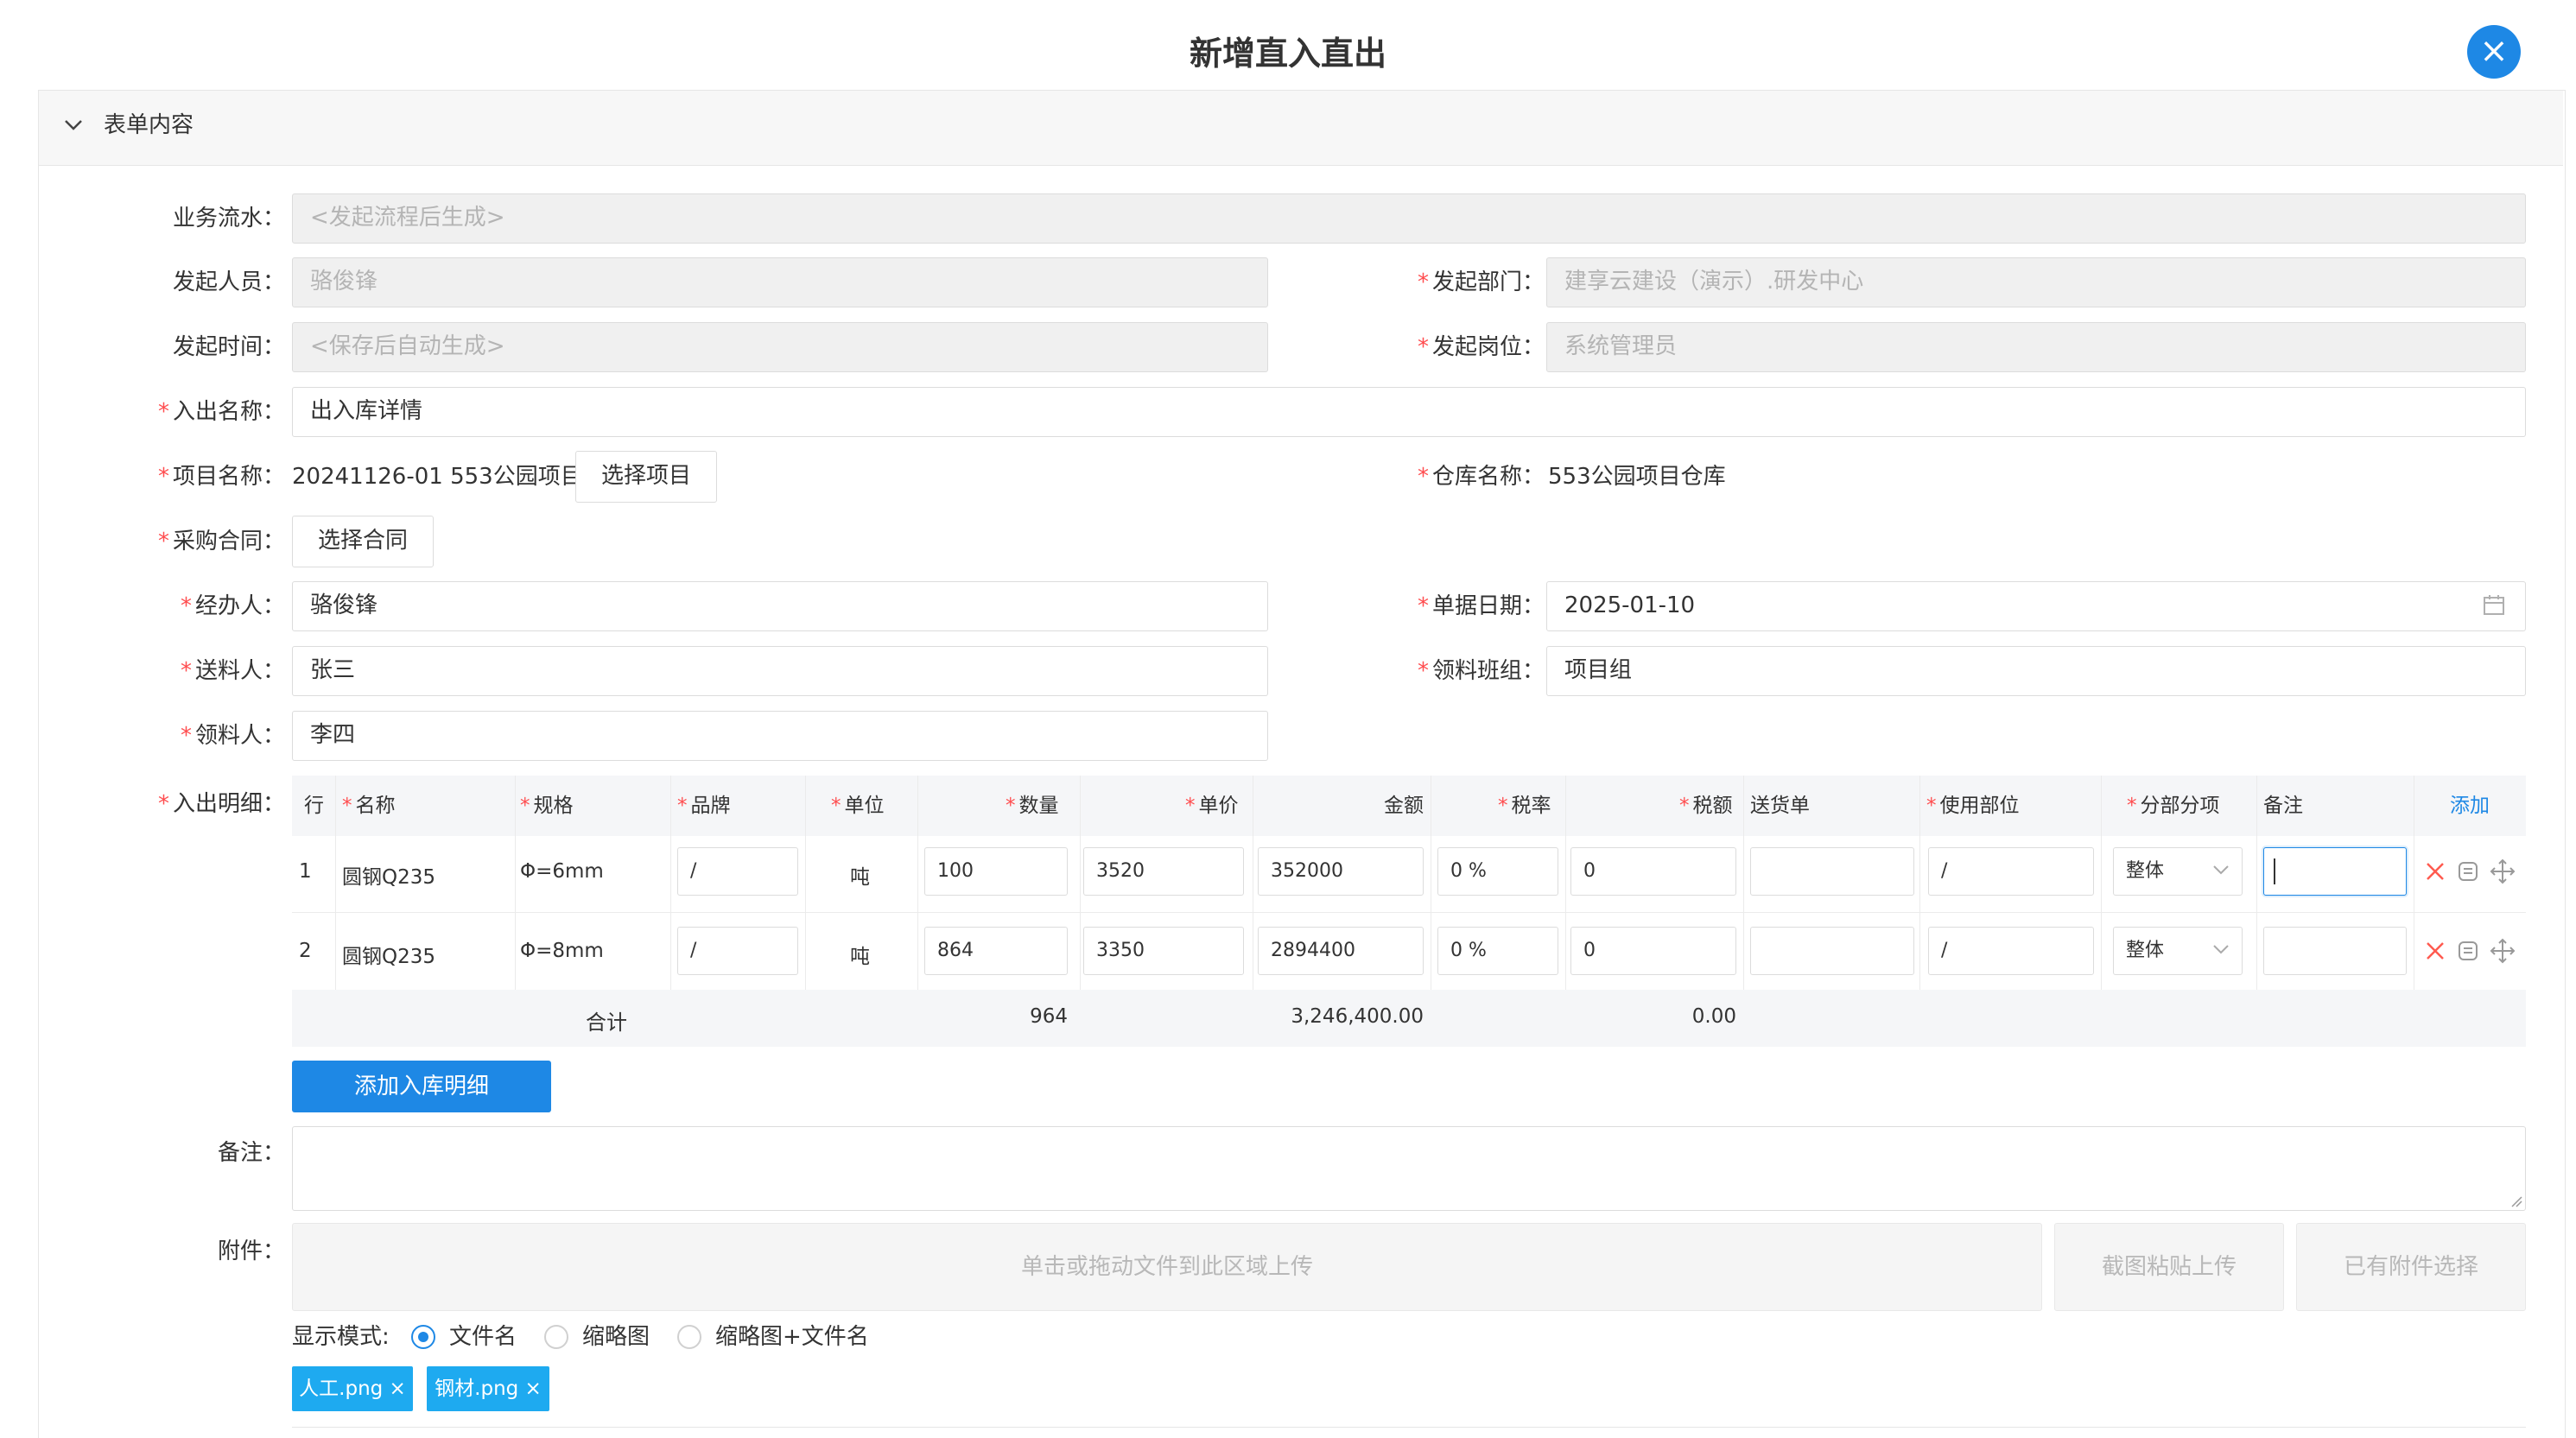  What do you see at coordinates (1481, 347) in the screenshot?
I see `post-label: * 发起岗位：` at bounding box center [1481, 347].